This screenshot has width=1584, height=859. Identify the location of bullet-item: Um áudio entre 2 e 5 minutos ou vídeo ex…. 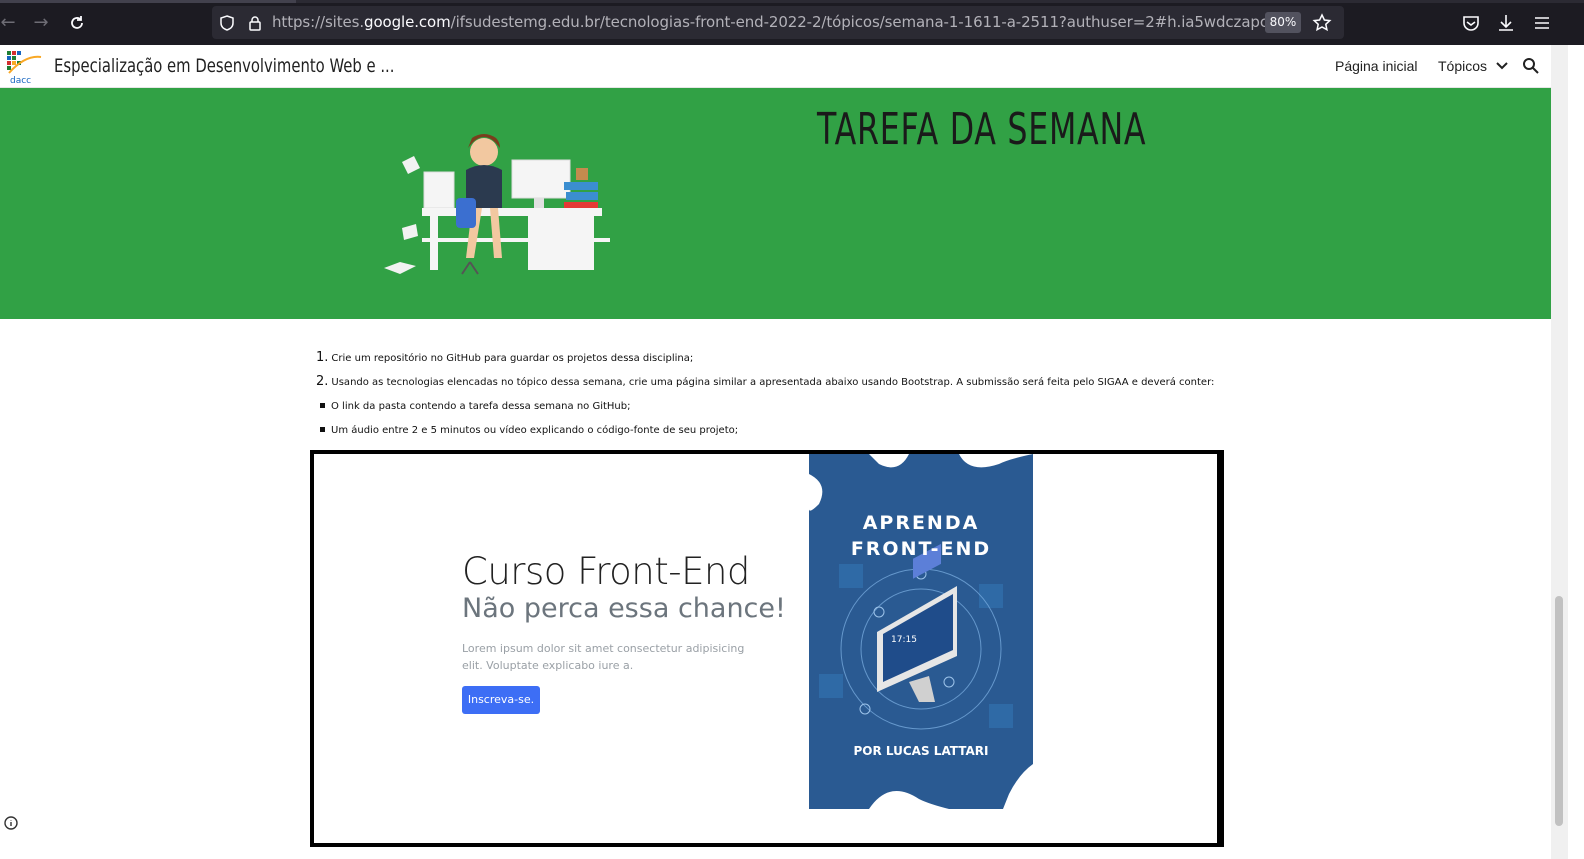
(535, 430).